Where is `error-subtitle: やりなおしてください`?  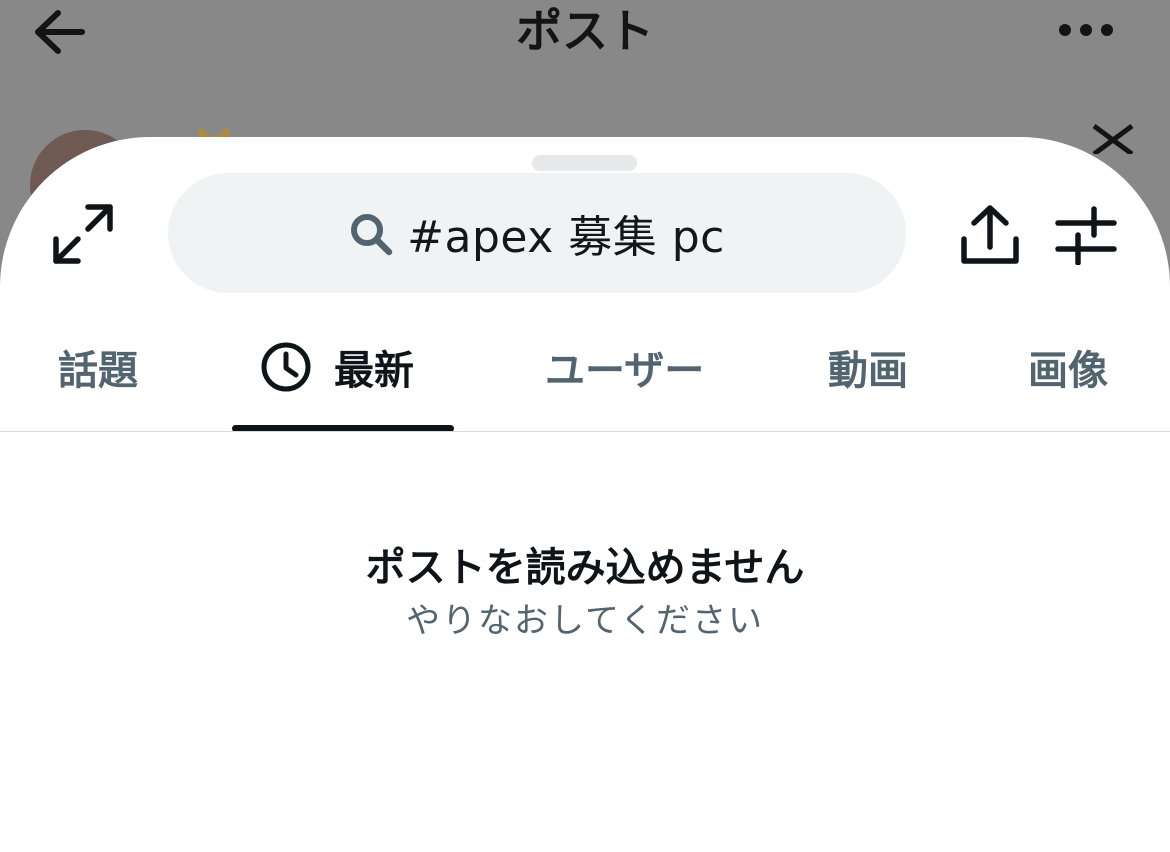
error-subtitle: やりなおしてください is located at coordinates (585, 621).